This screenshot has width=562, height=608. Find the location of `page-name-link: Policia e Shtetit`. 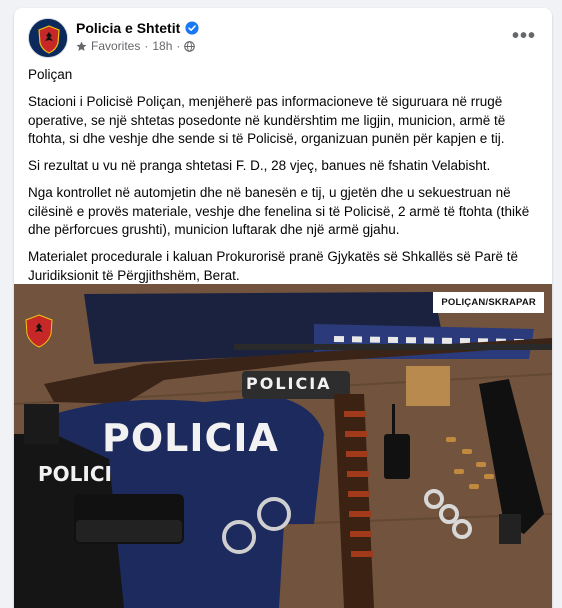

page-name-link: Policia e Shtetit is located at coordinates (137, 28).